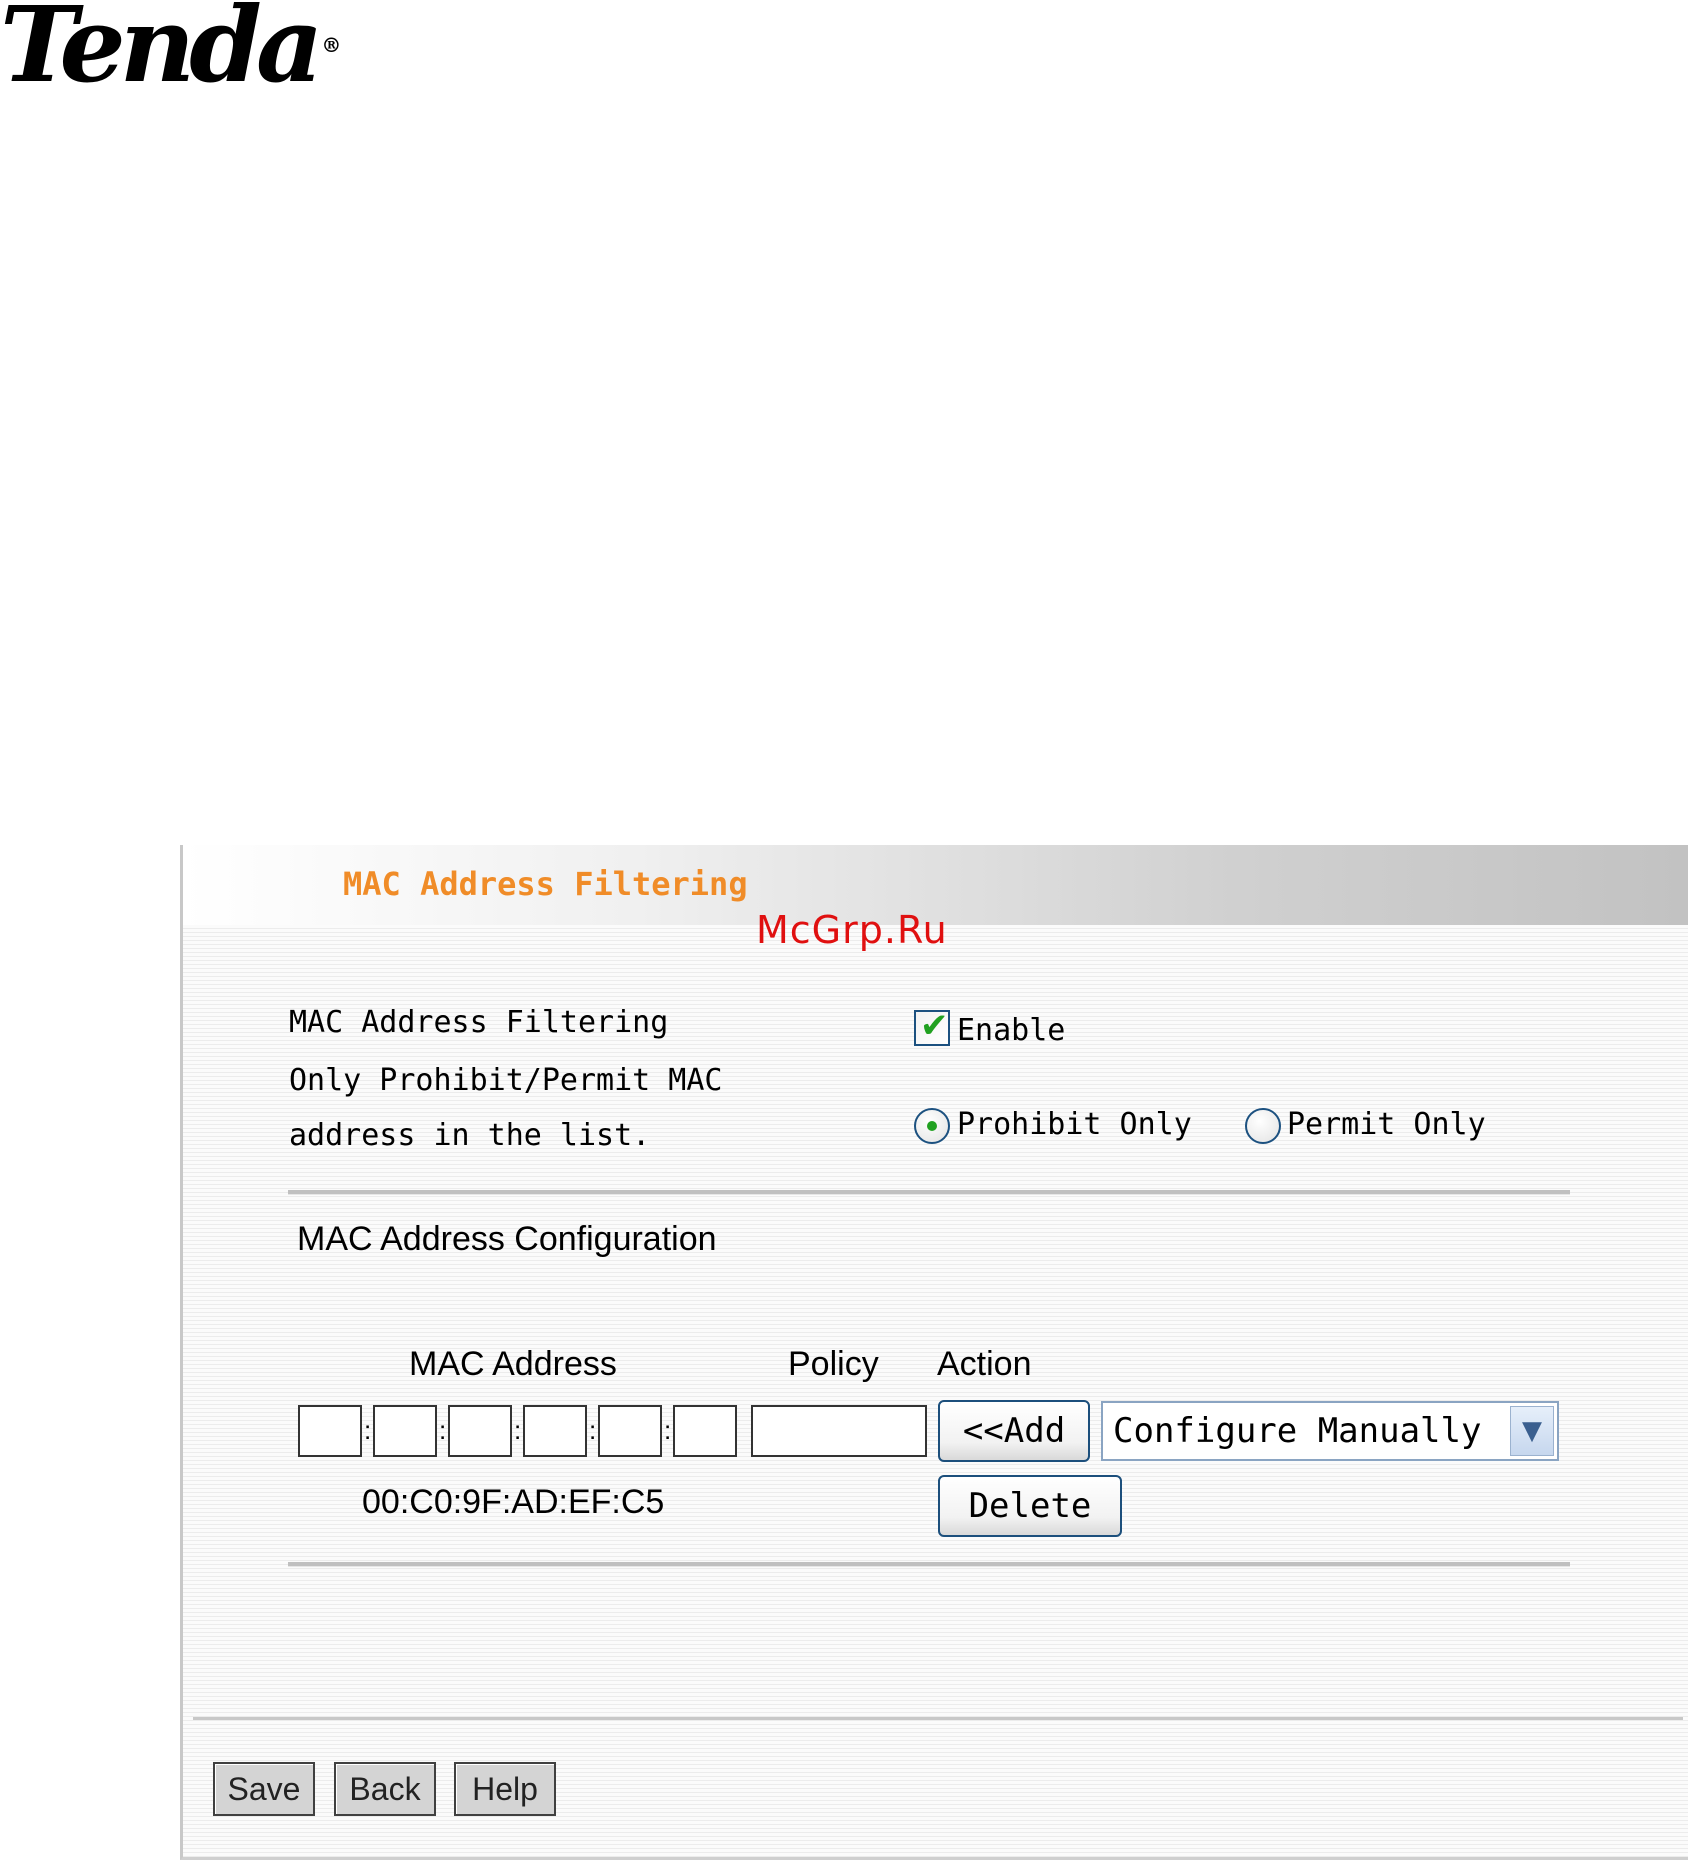 This screenshot has height=1862, width=1690. Describe the element at coordinates (385, 1789) in the screenshot. I see `back-button: Back` at that location.